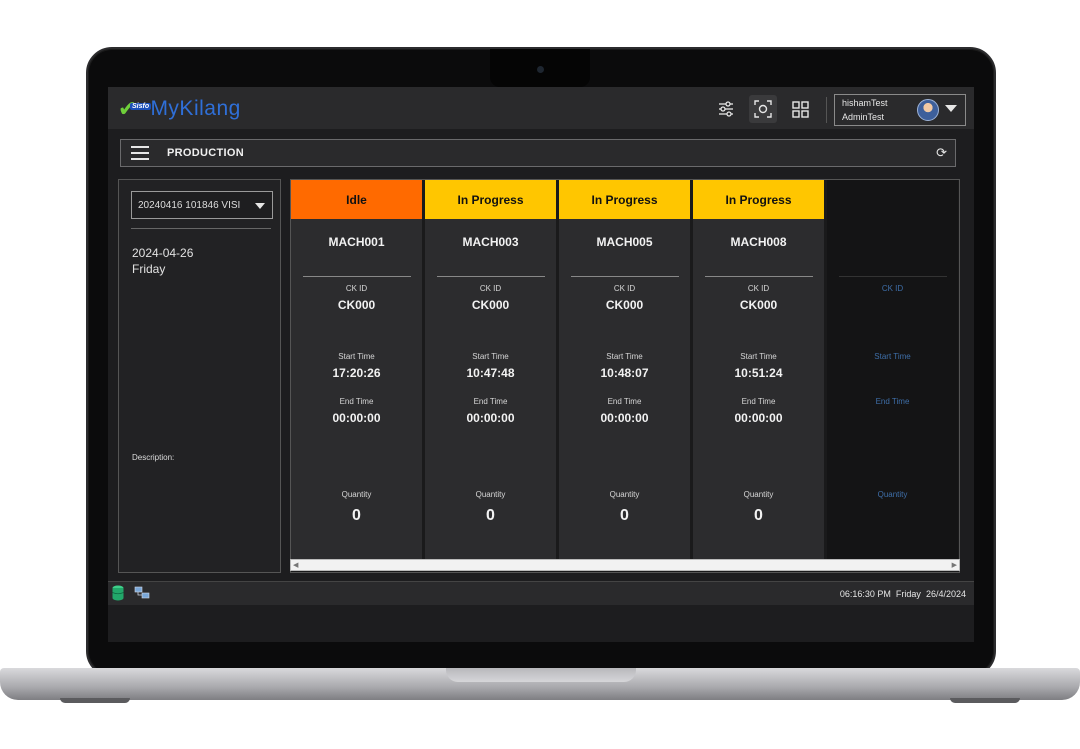 The image size is (1080, 749). Describe the element at coordinates (763, 109) in the screenshot. I see `screenshot-icon` at that location.